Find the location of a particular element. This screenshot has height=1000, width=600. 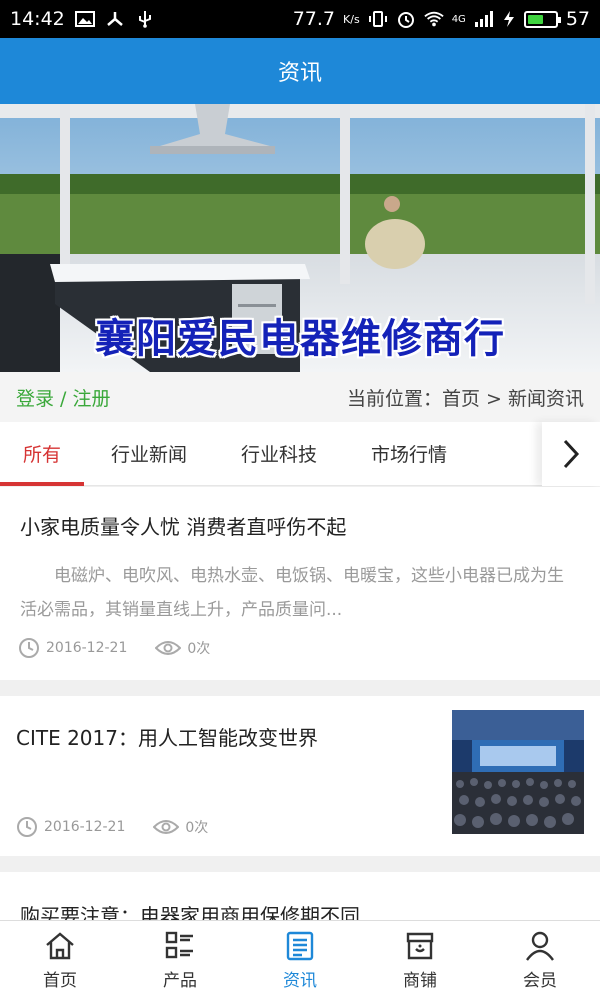

nav-label: 会员 is located at coordinates (540, 981).